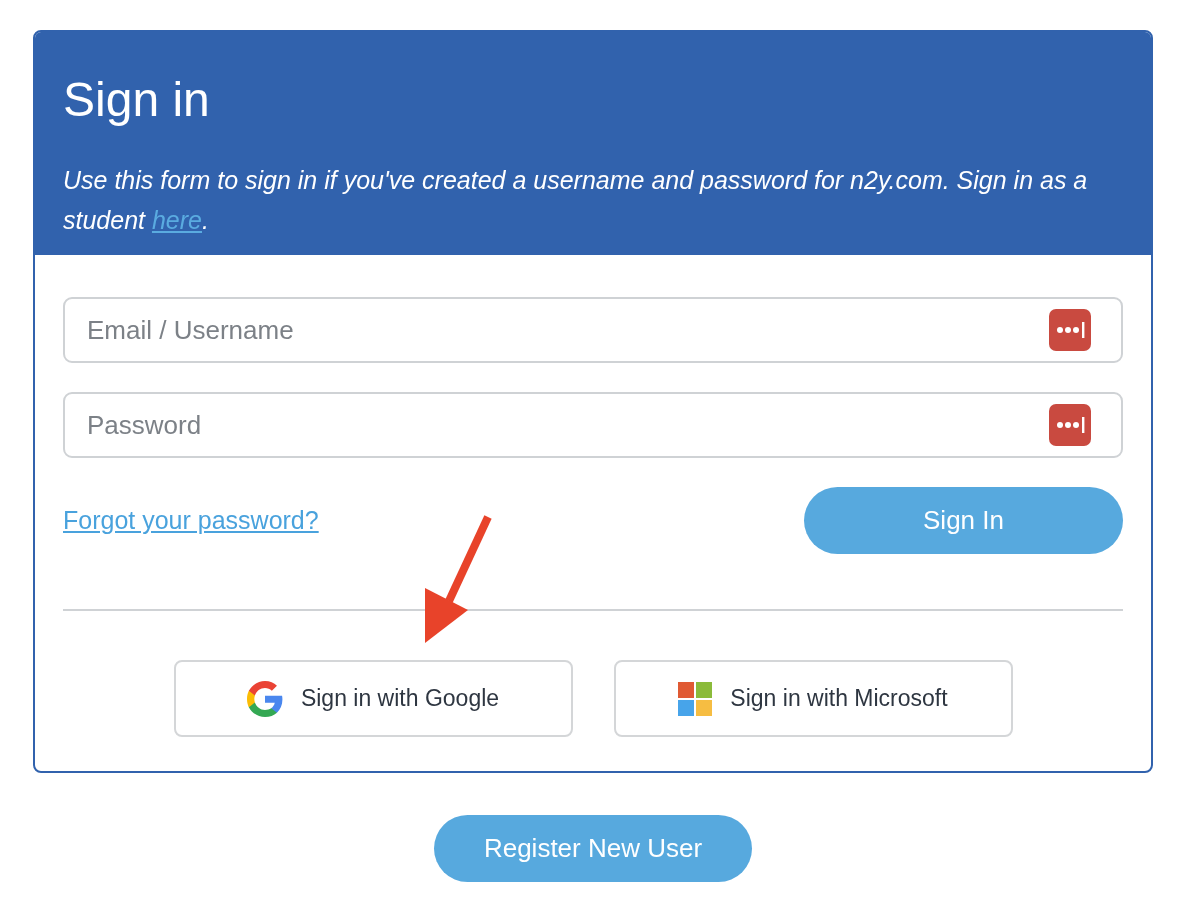 Image resolution: width=1196 pixels, height=905 pixels. What do you see at coordinates (176, 220) in the screenshot?
I see `student-link: here` at bounding box center [176, 220].